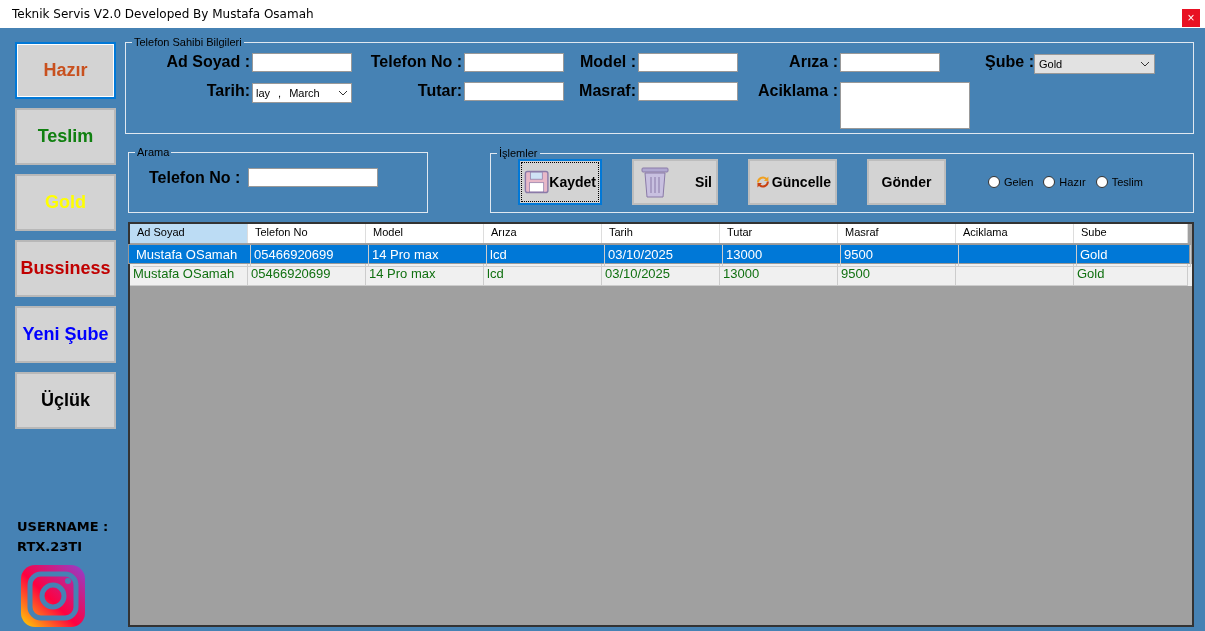 This screenshot has width=1205, height=631. What do you see at coordinates (63, 527) in the screenshot?
I see `username-label: USERNAME :` at bounding box center [63, 527].